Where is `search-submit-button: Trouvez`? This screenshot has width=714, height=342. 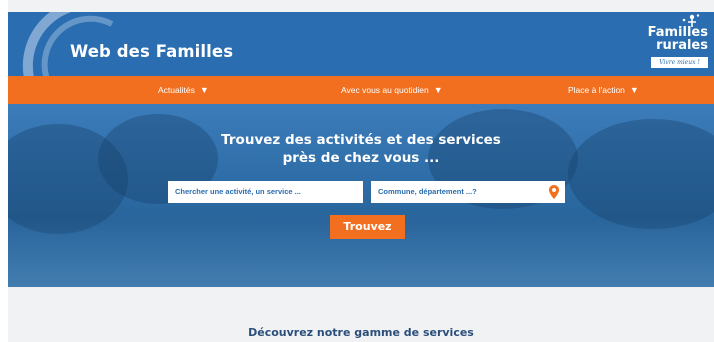
search-submit-button: Trouvez is located at coordinates (367, 227).